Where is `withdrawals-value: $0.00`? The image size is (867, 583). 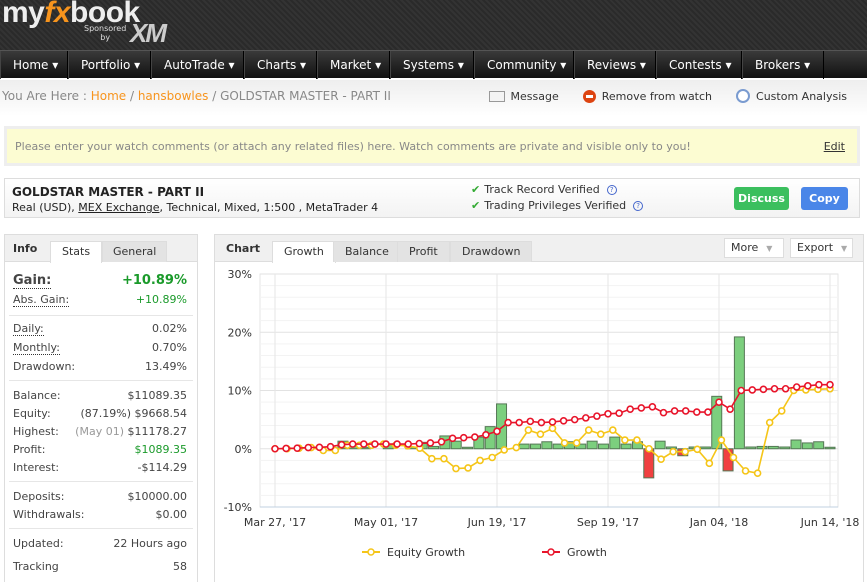
withdrawals-value: $0.00 is located at coordinates (171, 514).